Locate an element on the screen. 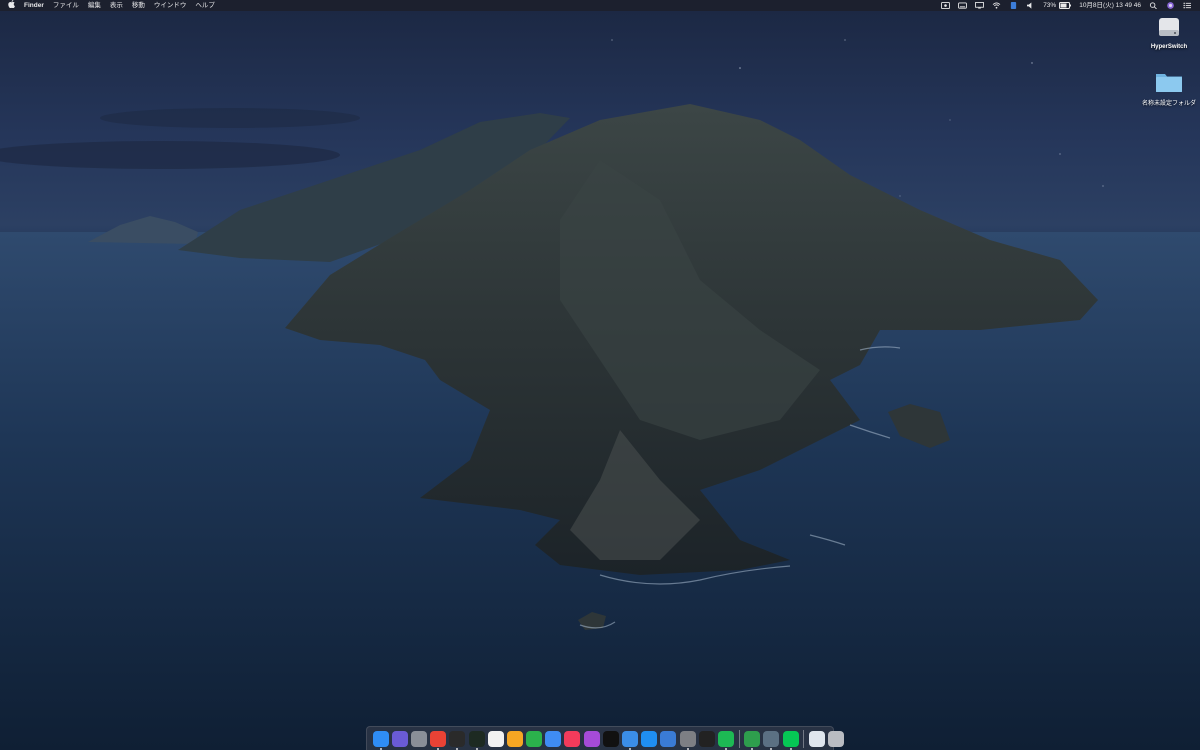  desktop-icon-hyperswitch: HyperSwitch is located at coordinates (1167, 32).